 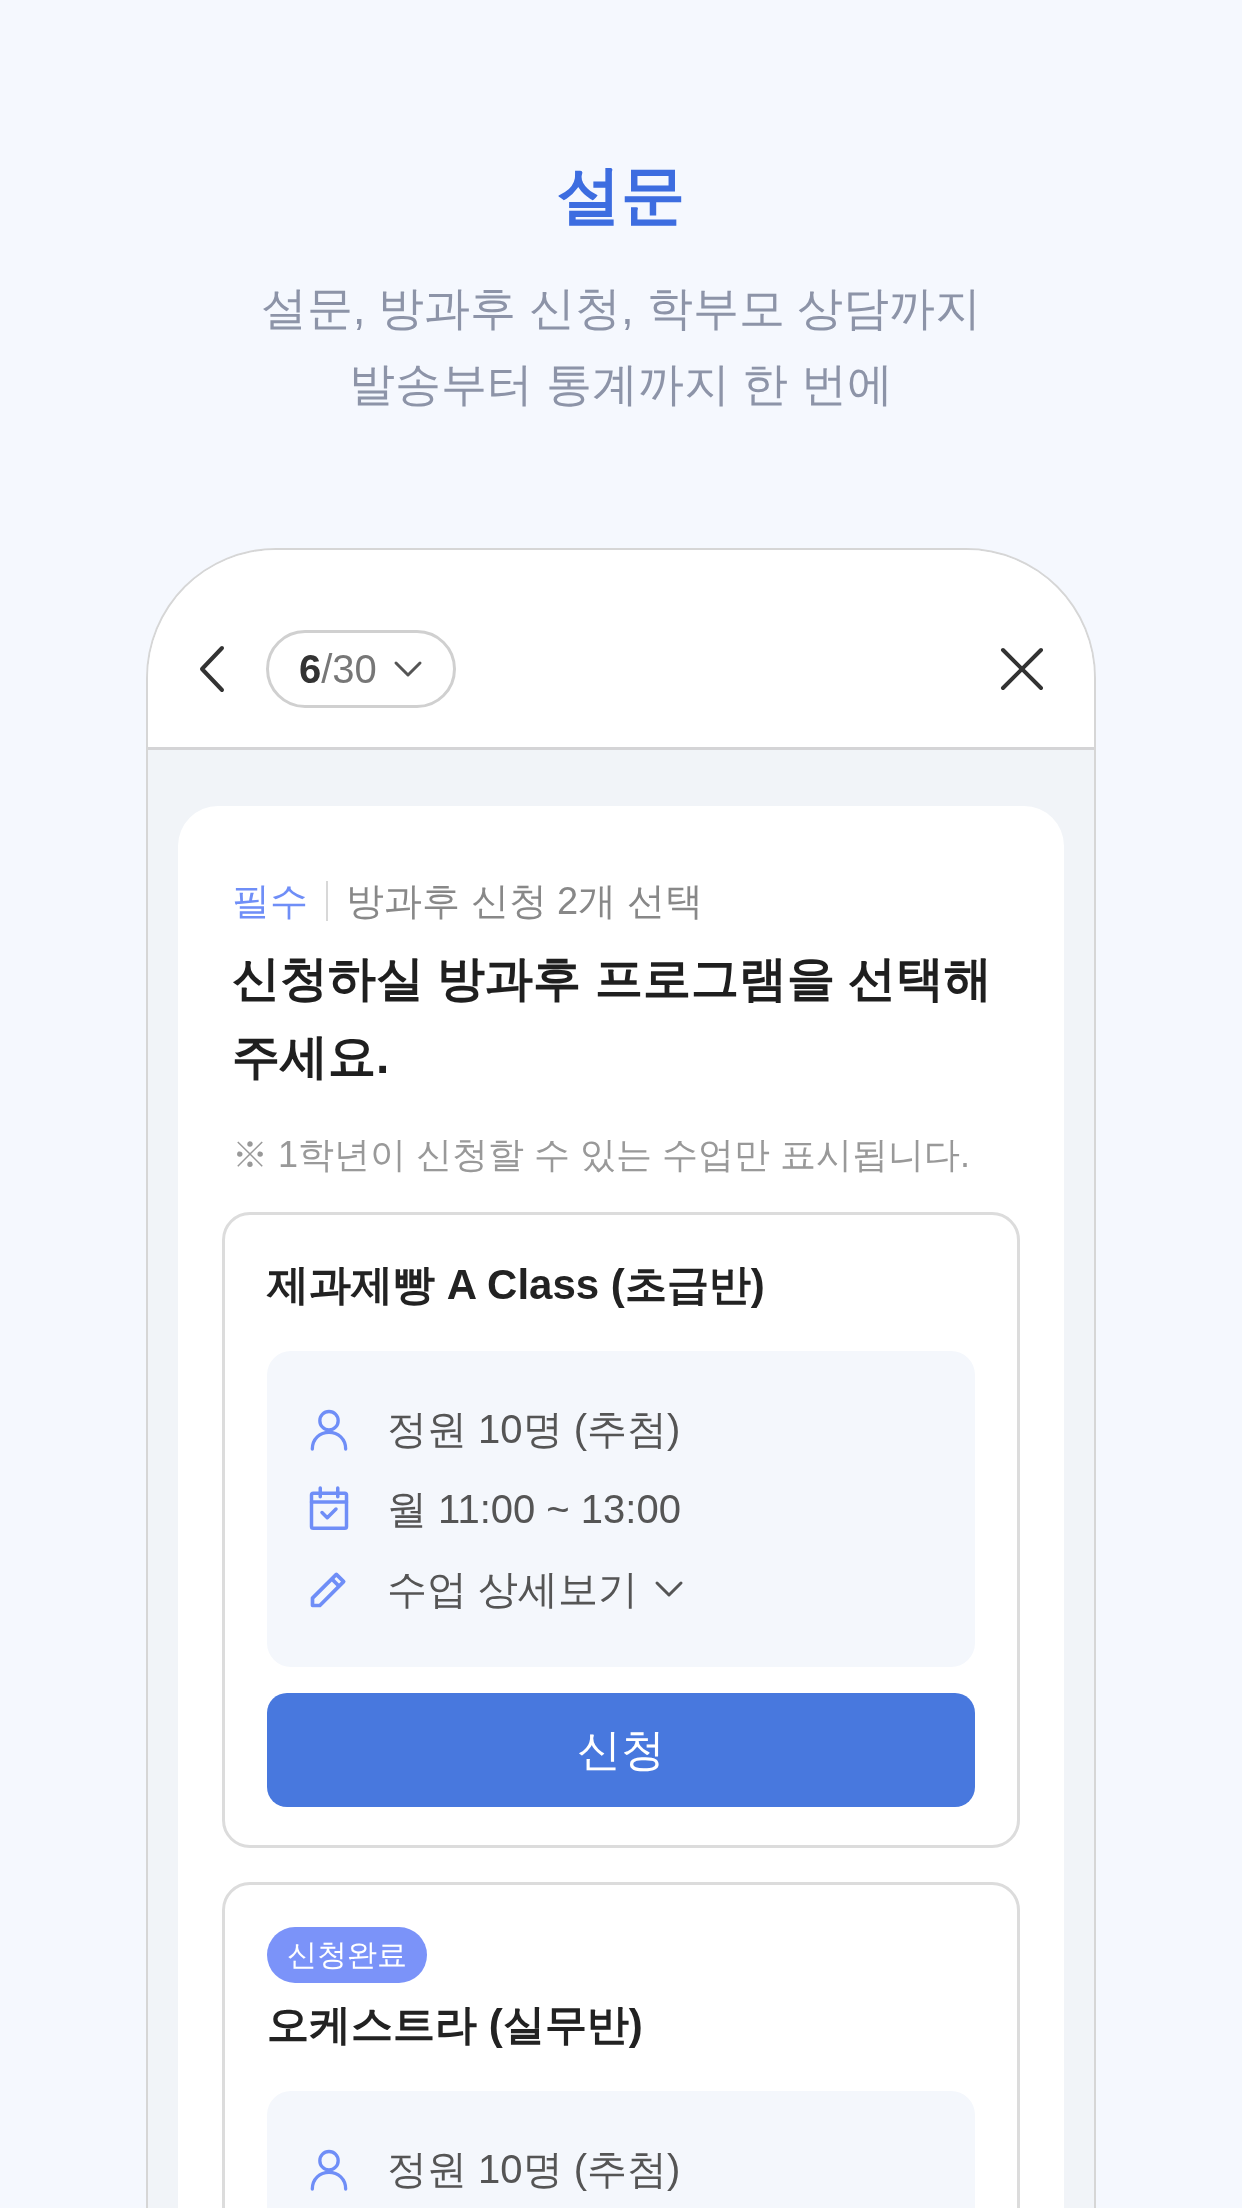 I want to click on option-title: 제과제빵 A Class (초급반), so click(x=516, y=1285).